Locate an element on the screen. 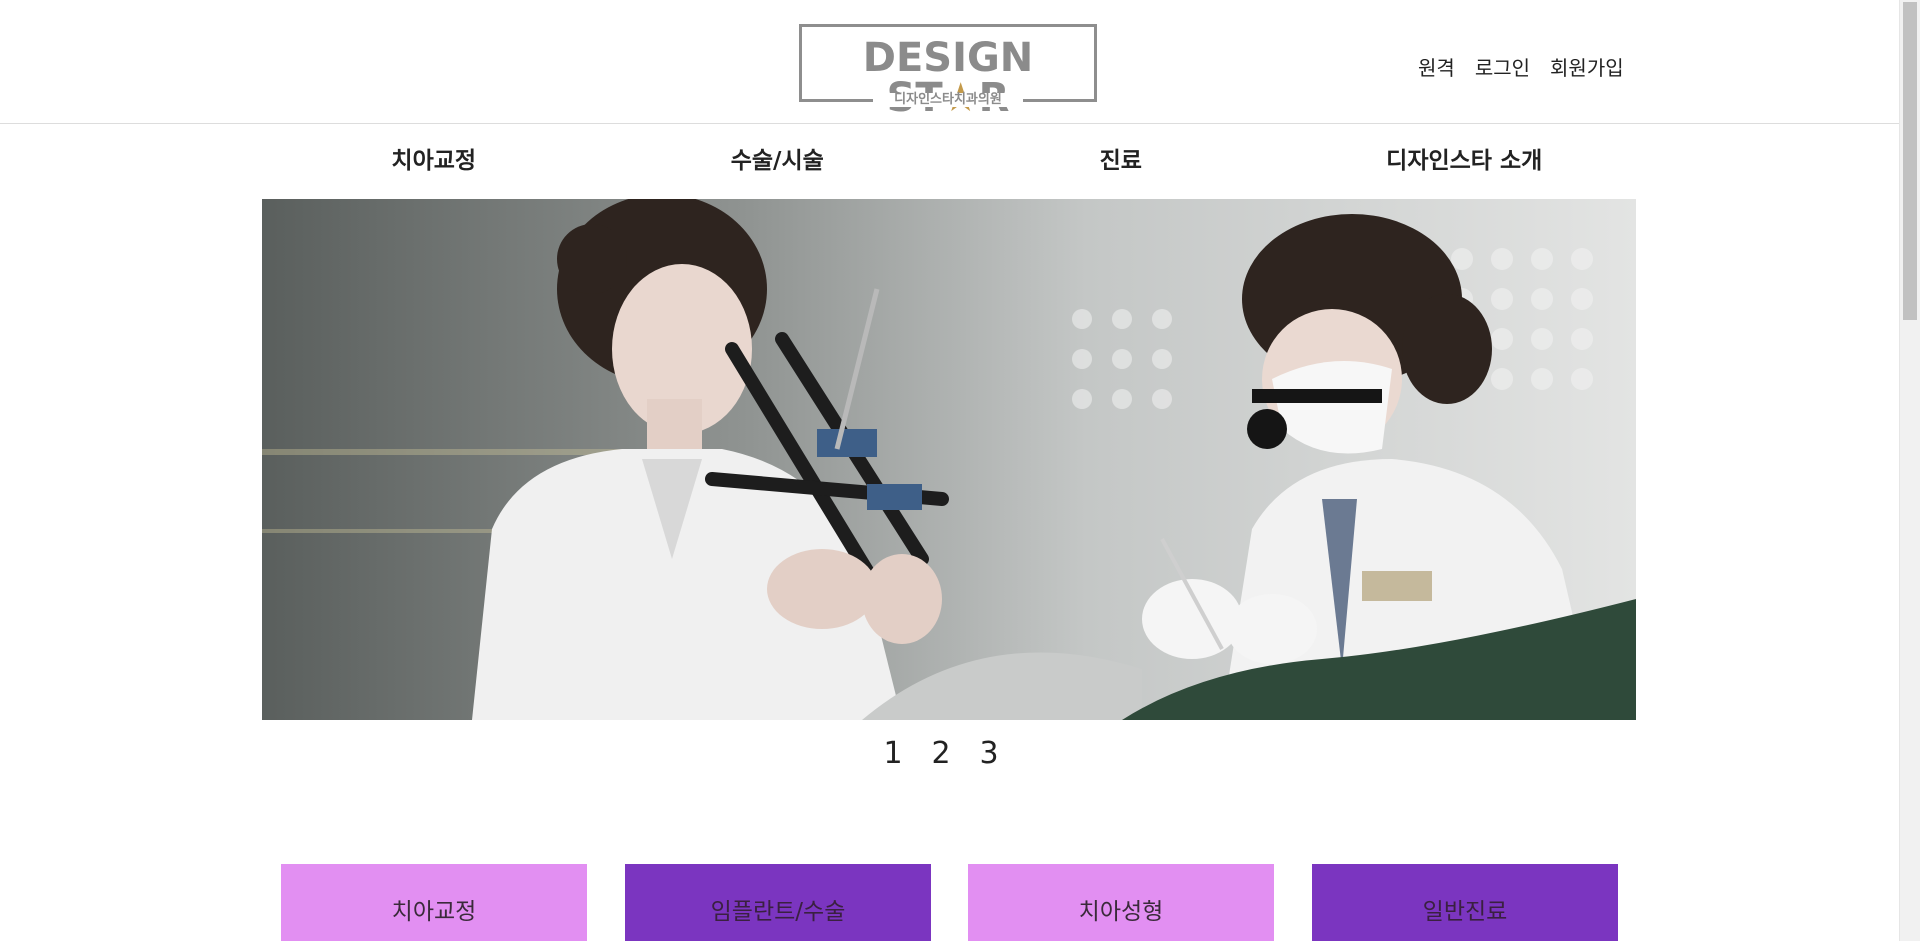 The width and height of the screenshot is (1920, 941). remote-link: 원격 is located at coordinates (1436, 68).